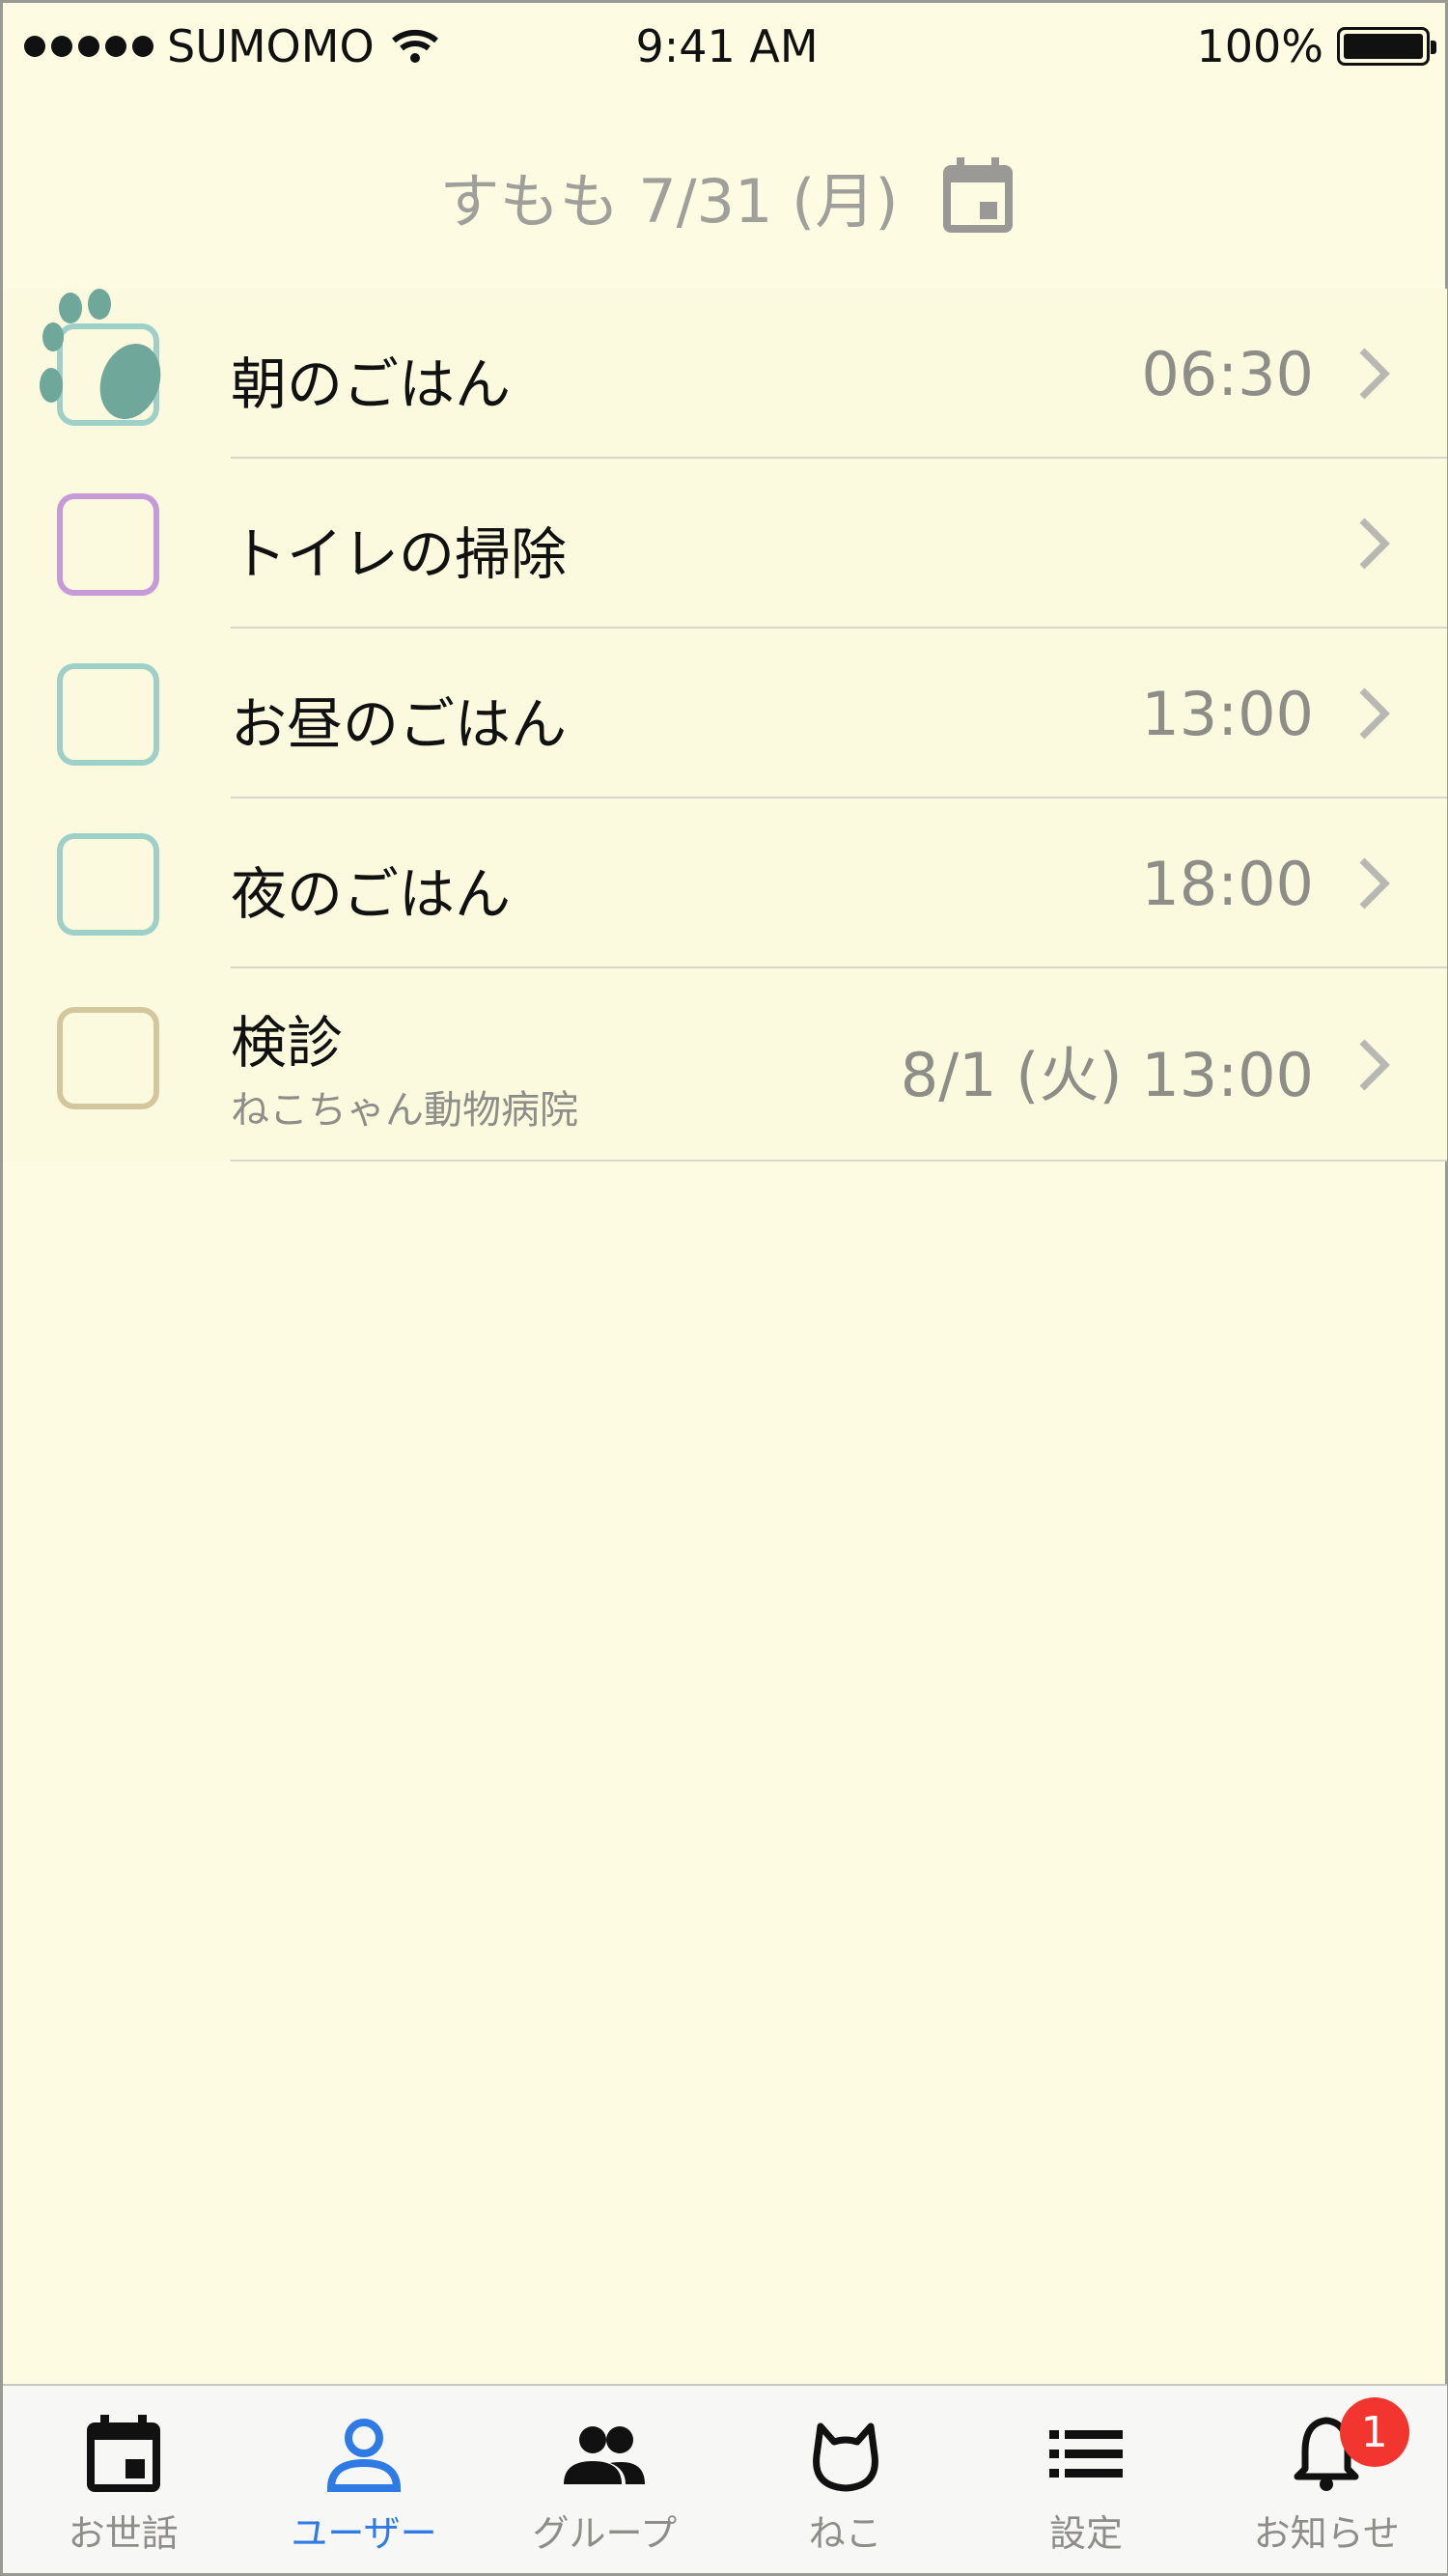  I want to click on status-bar-right: 100%, so click(1316, 46).